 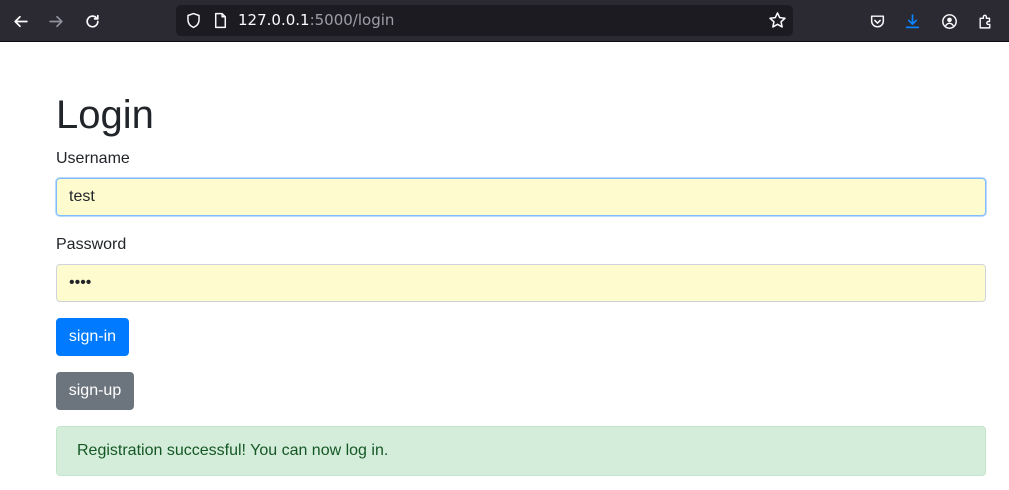 What do you see at coordinates (105, 115) in the screenshot?
I see `page-title: Login` at bounding box center [105, 115].